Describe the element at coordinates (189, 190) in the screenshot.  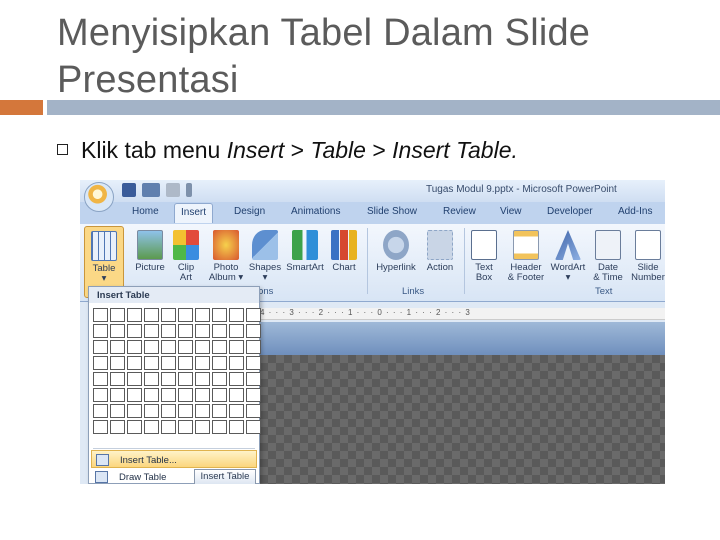
I see `customize-toolbar-icon` at that location.